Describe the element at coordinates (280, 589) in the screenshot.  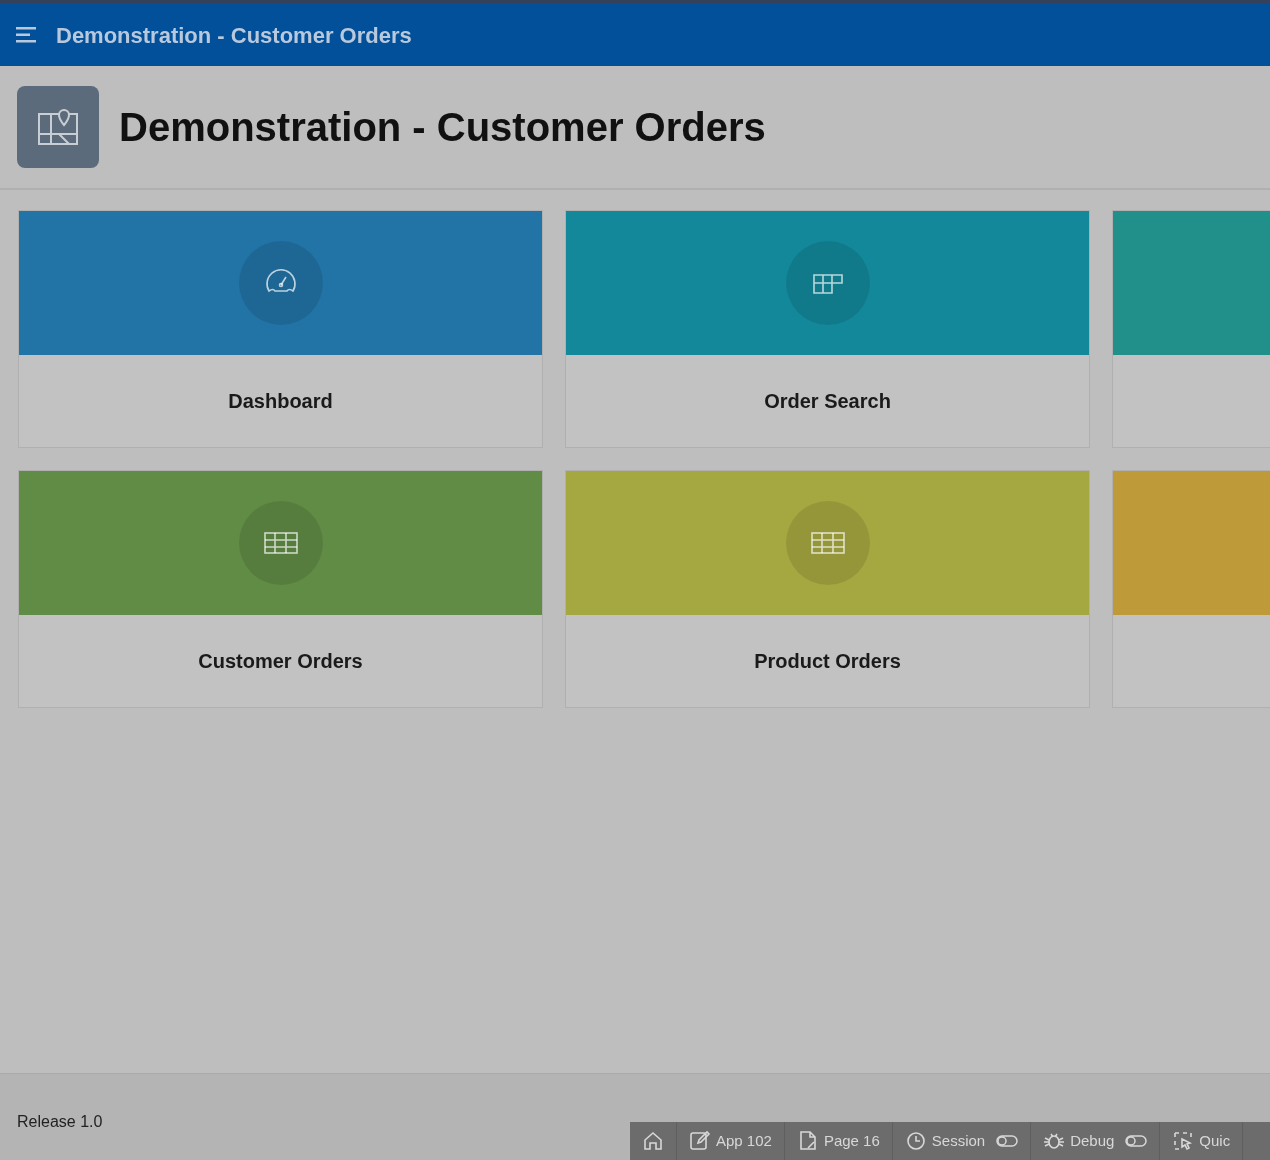
I see `menu-tile: Customer Orders` at that location.